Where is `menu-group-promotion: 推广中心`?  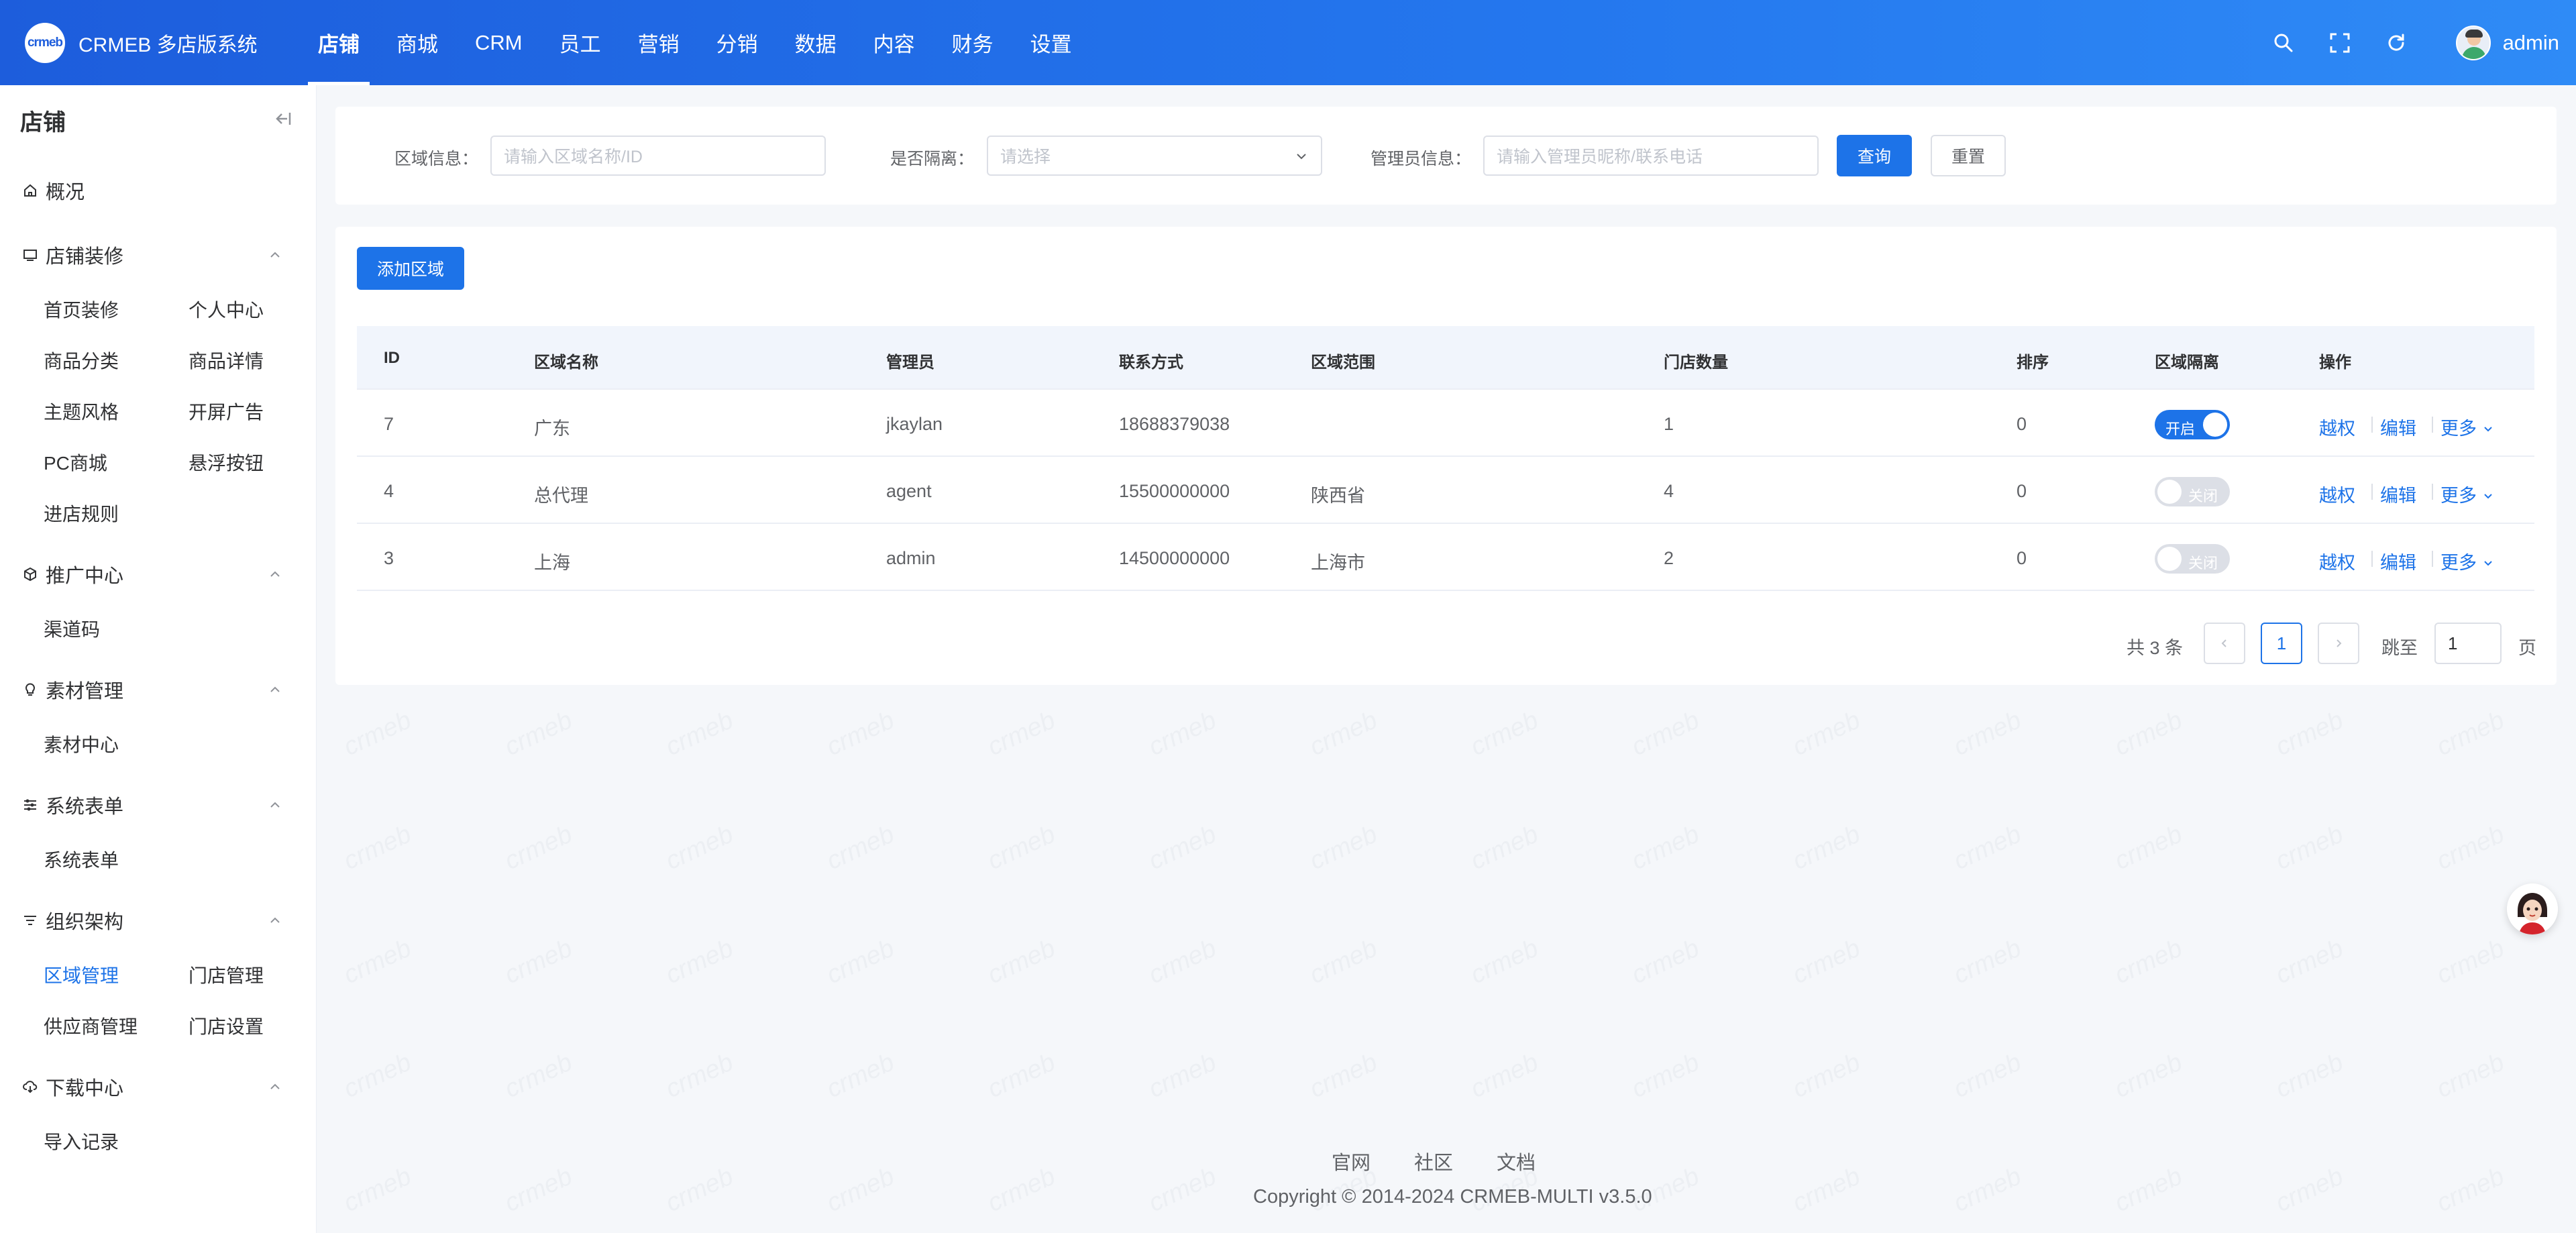
menu-group-promotion: 推广中心 is located at coordinates (159, 574).